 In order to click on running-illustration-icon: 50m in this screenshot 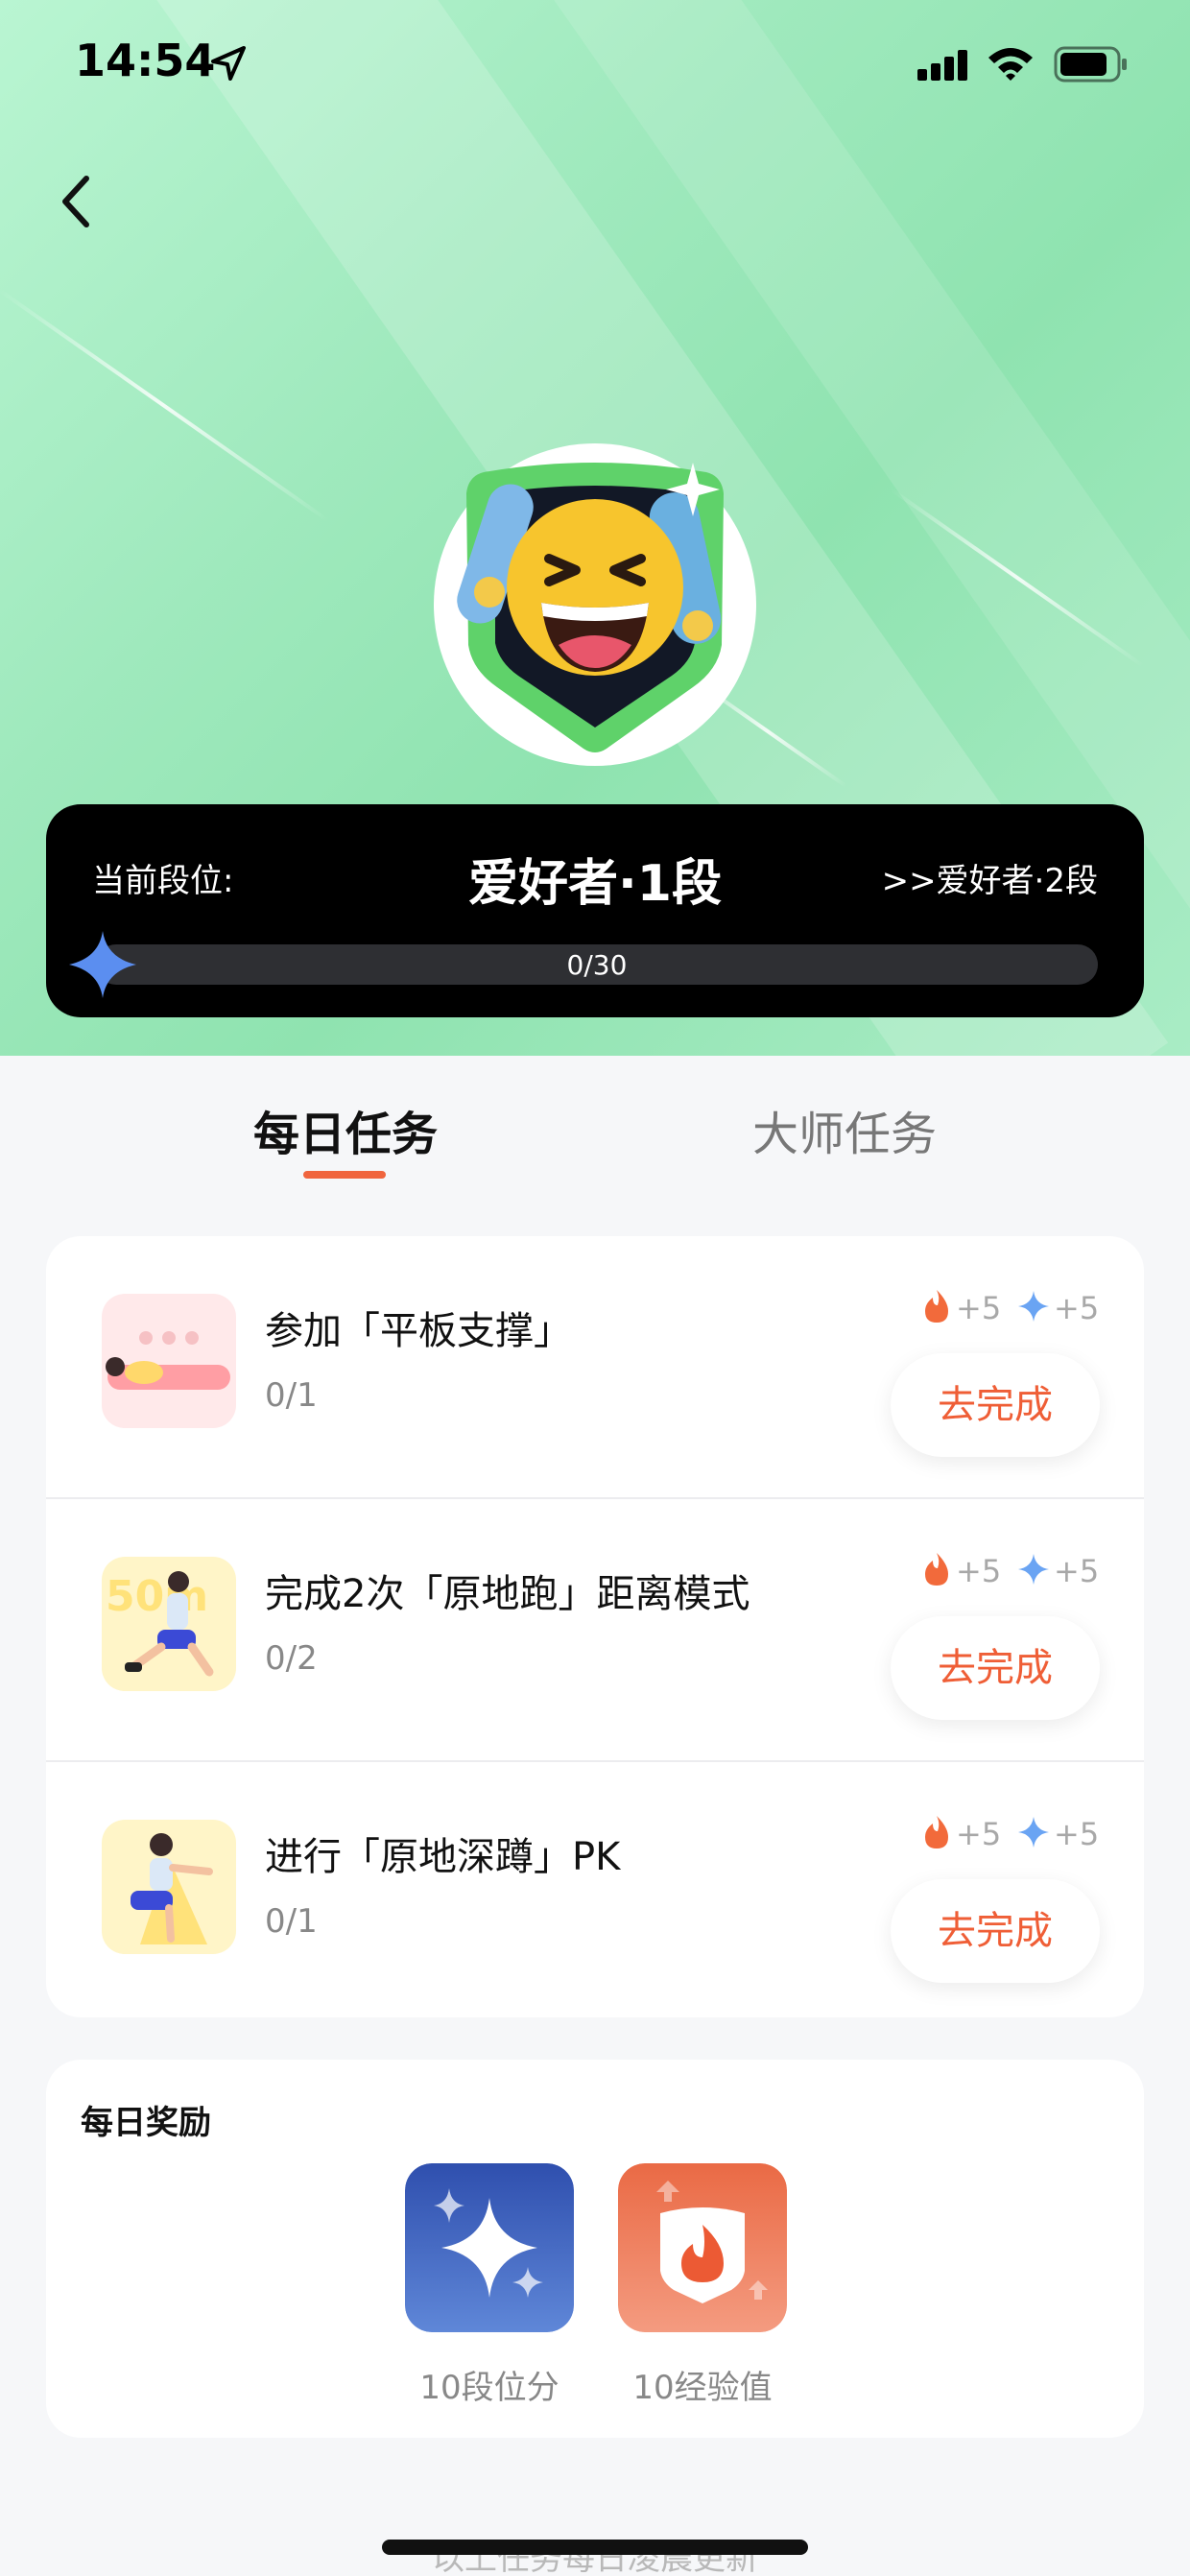, I will do `click(169, 1624)`.